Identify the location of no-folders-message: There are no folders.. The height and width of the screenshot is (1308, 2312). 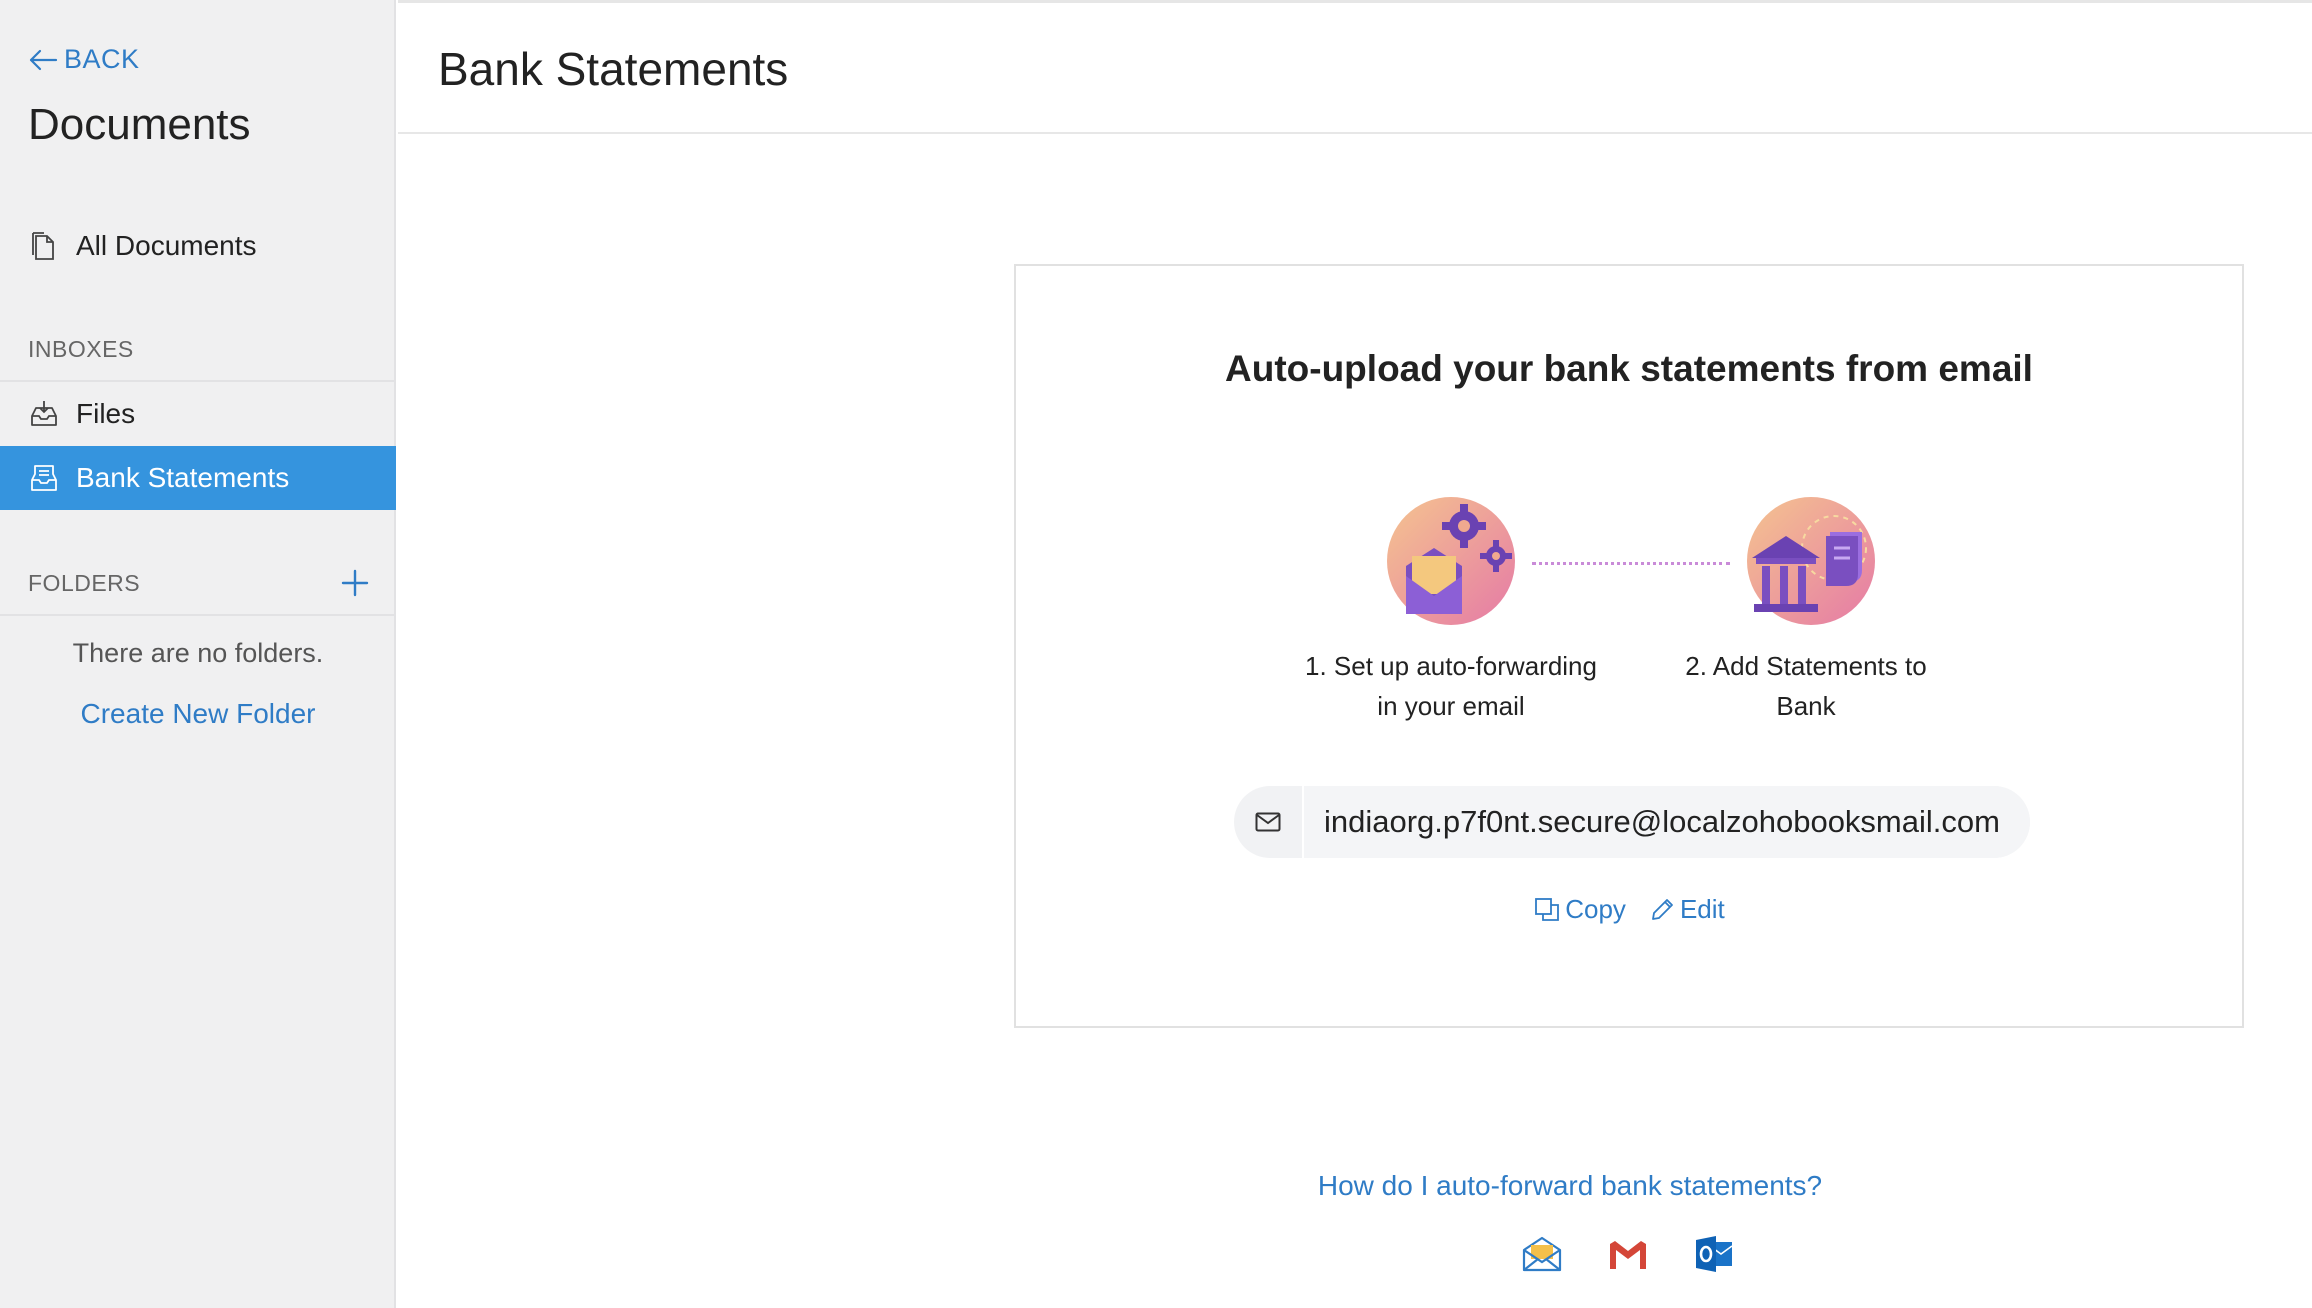
(198, 653).